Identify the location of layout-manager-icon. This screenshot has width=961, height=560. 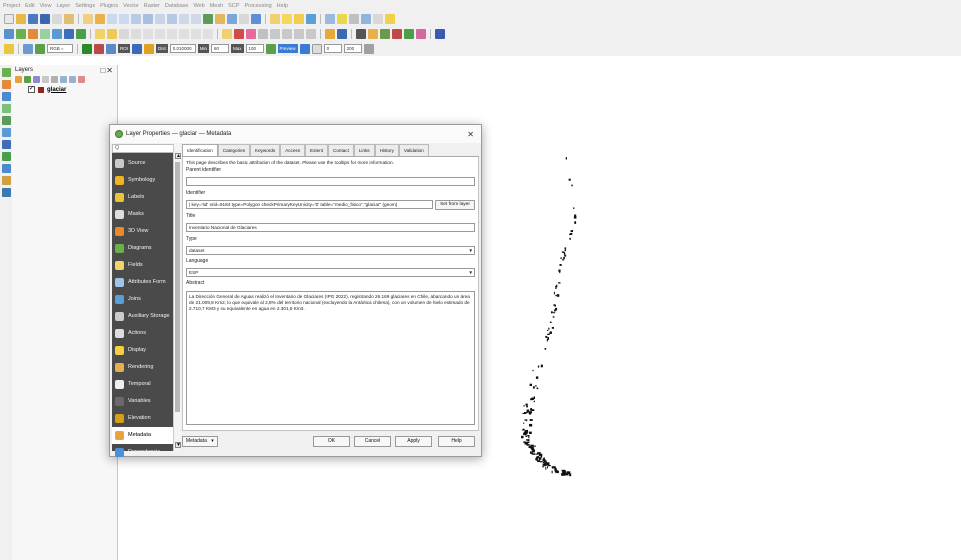
(69, 18).